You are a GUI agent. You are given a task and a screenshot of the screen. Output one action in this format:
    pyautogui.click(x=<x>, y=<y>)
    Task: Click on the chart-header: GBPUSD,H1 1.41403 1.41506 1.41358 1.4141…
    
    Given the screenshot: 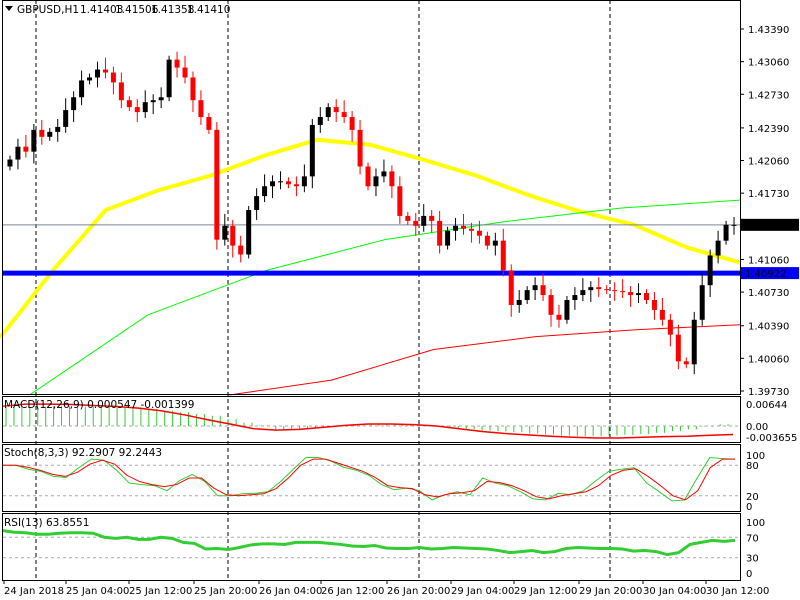 What is the action you would take?
    pyautogui.click(x=117, y=10)
    